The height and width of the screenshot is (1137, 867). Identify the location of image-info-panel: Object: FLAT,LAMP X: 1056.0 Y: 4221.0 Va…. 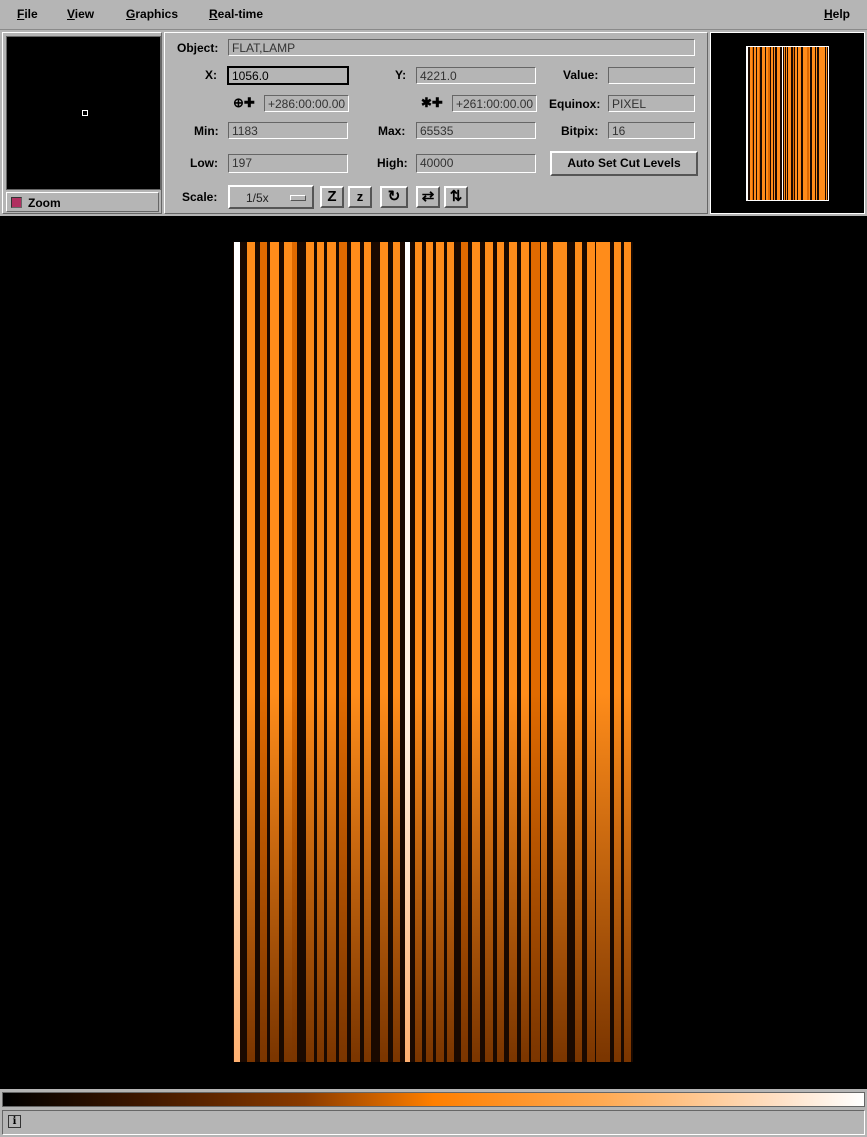
(436, 123).